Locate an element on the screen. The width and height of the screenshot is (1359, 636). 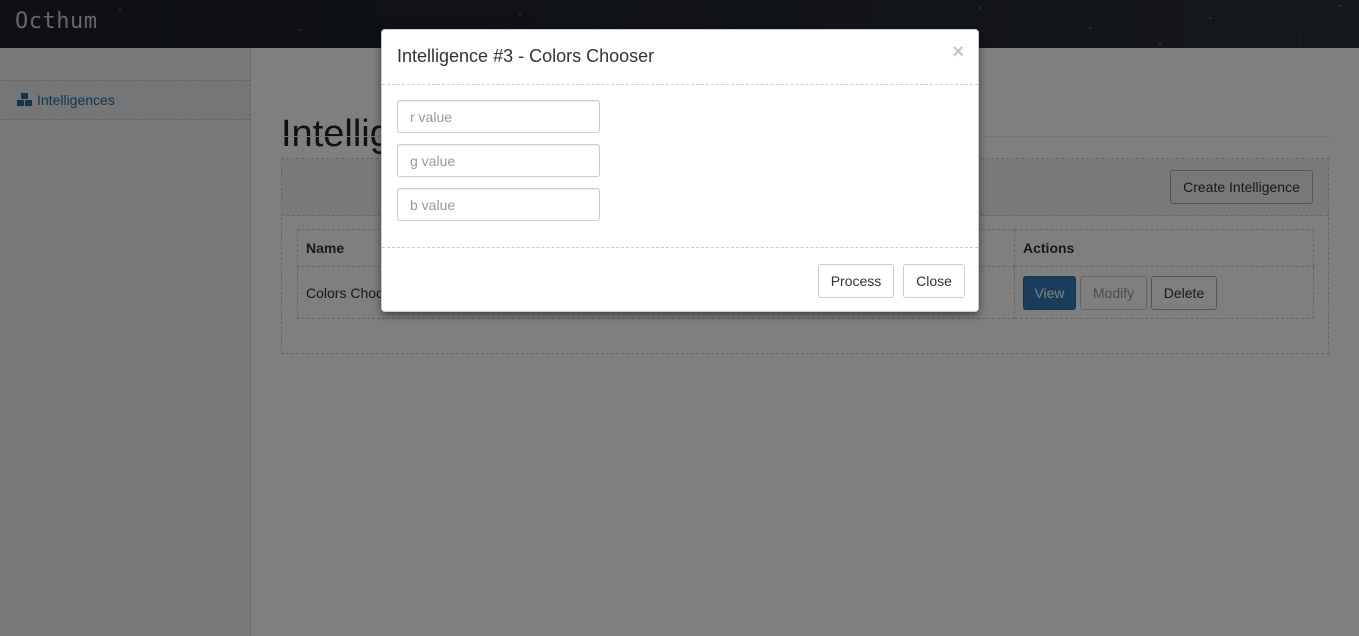
close-icon: × is located at coordinates (958, 52).